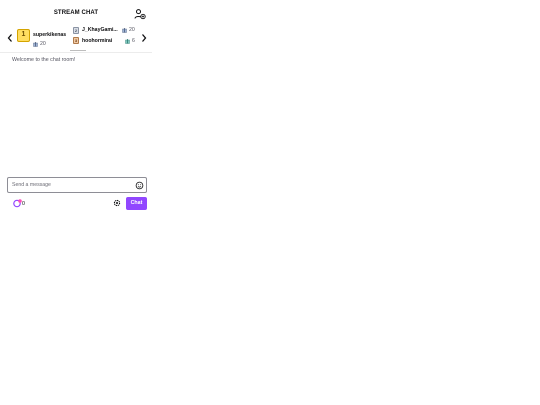 This screenshot has width=540, height=405. Describe the element at coordinates (132, 30) in the screenshot. I see `leaderboard-user-count: 20` at that location.